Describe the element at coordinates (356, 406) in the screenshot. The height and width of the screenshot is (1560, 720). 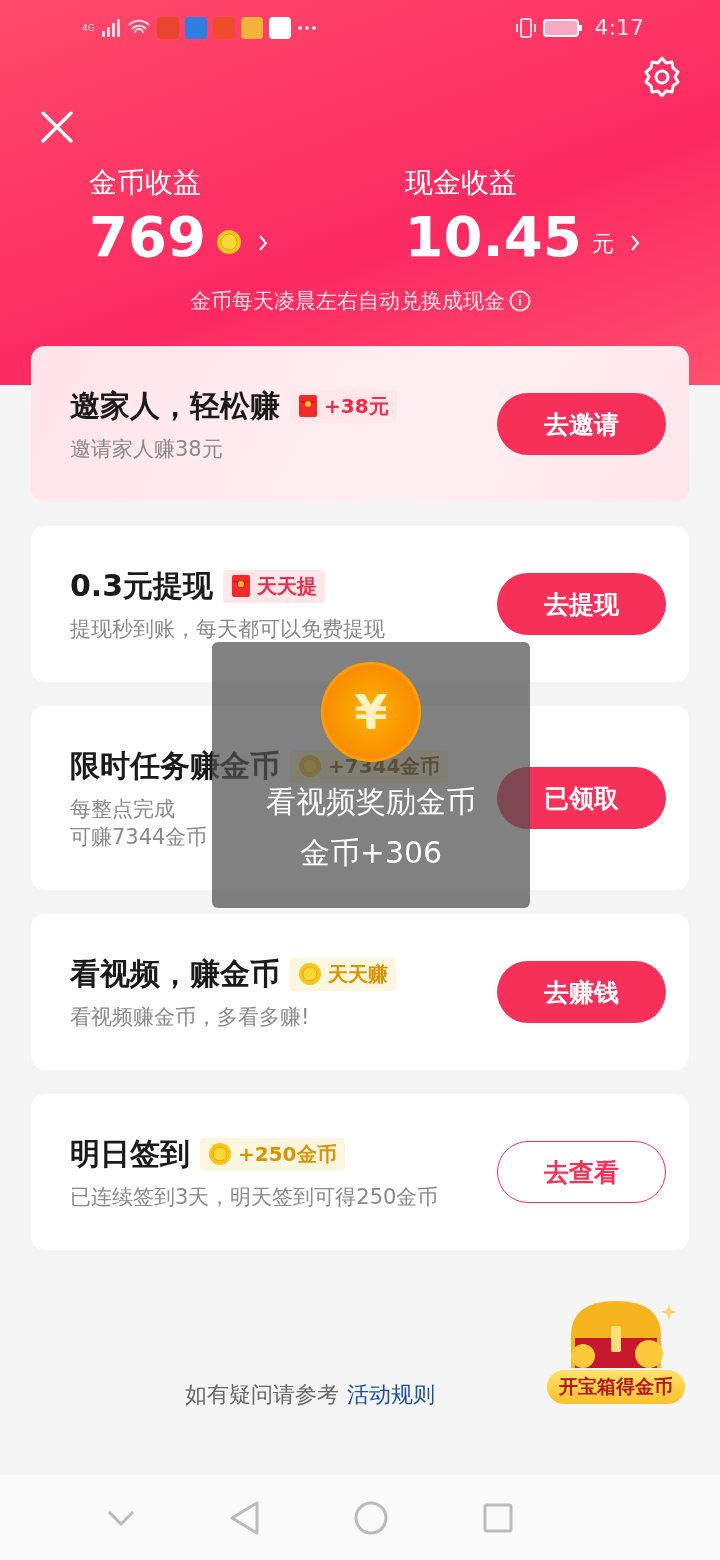
I see `reward-text: +38元` at that location.